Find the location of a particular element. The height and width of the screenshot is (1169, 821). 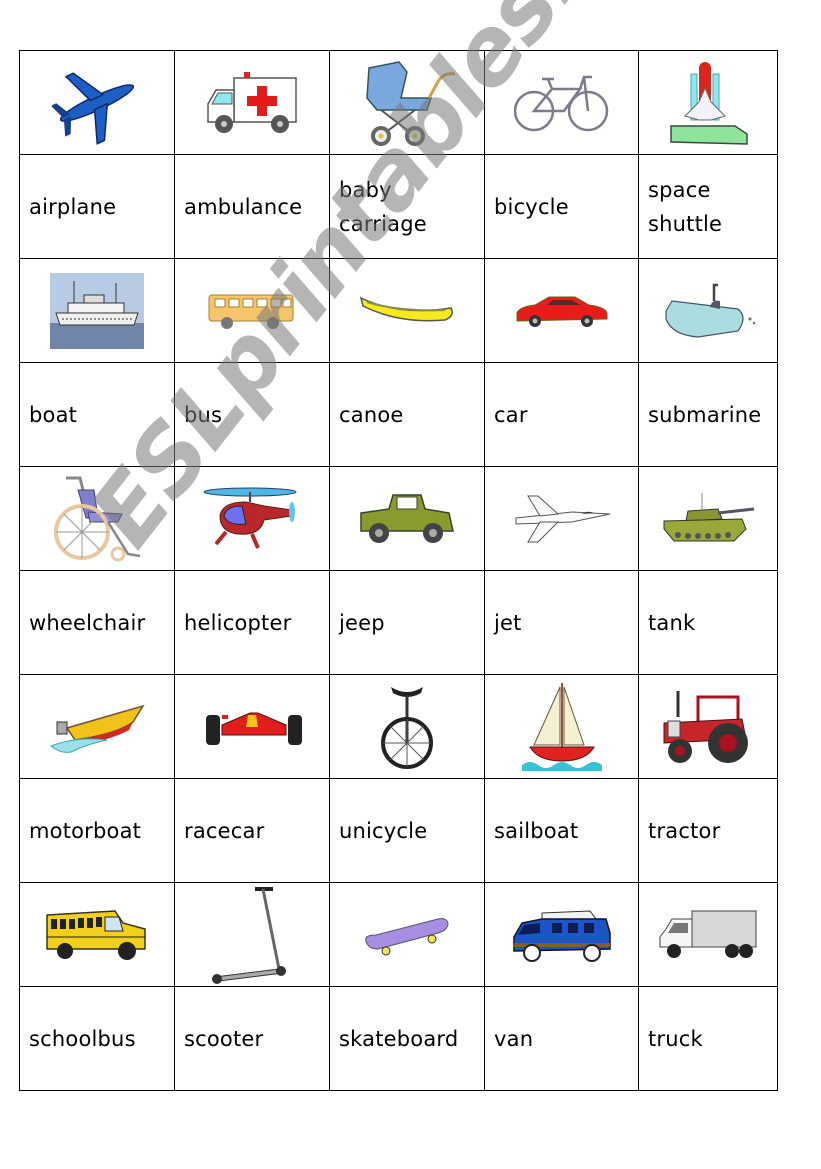

space-shuttle-icon is located at coordinates (709, 103).